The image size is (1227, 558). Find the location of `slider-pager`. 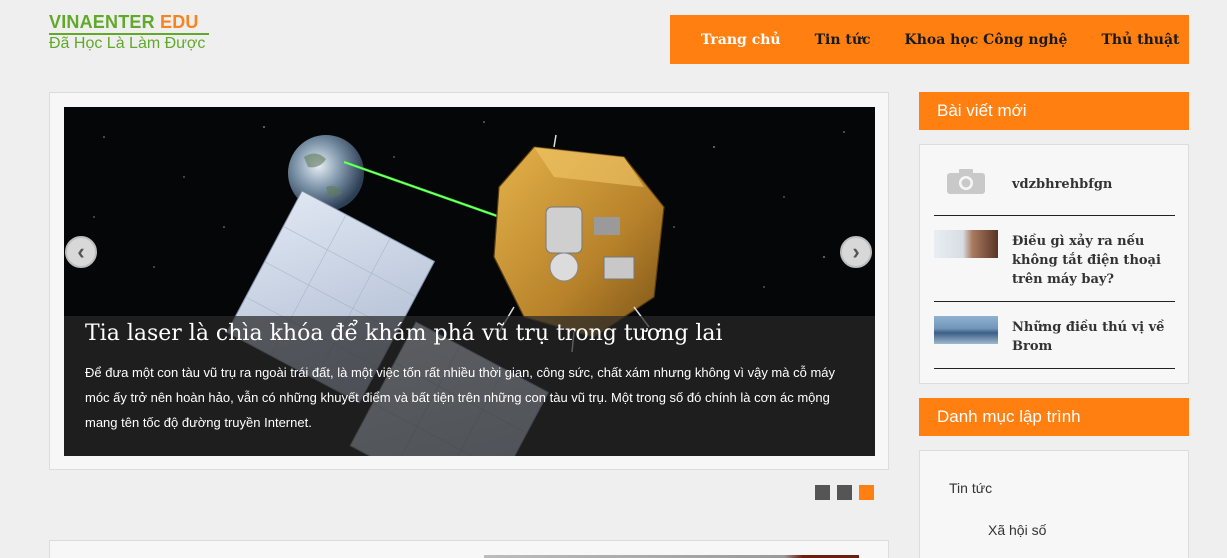

slider-pager is located at coordinates (848, 492).